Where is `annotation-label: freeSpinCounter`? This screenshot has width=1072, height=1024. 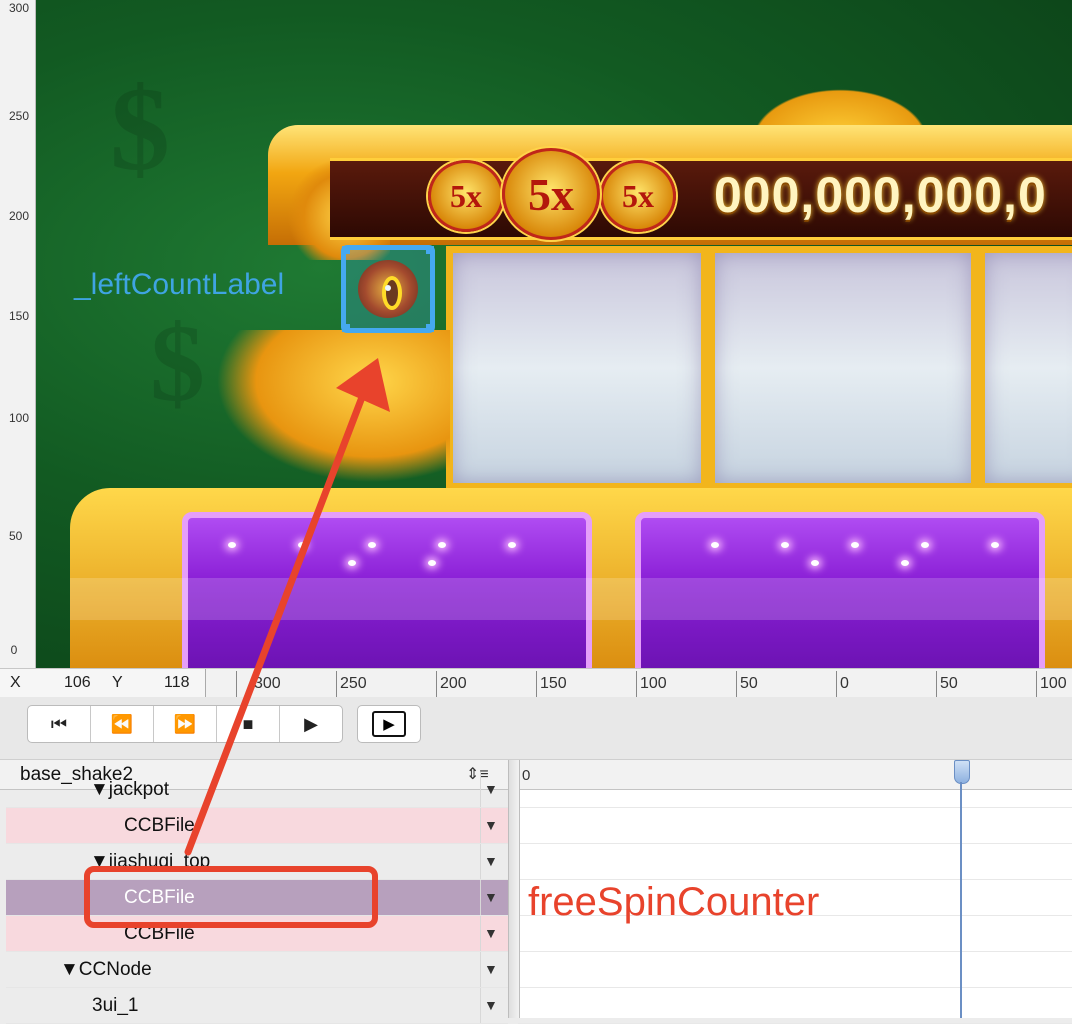 annotation-label: freeSpinCounter is located at coordinates (674, 902).